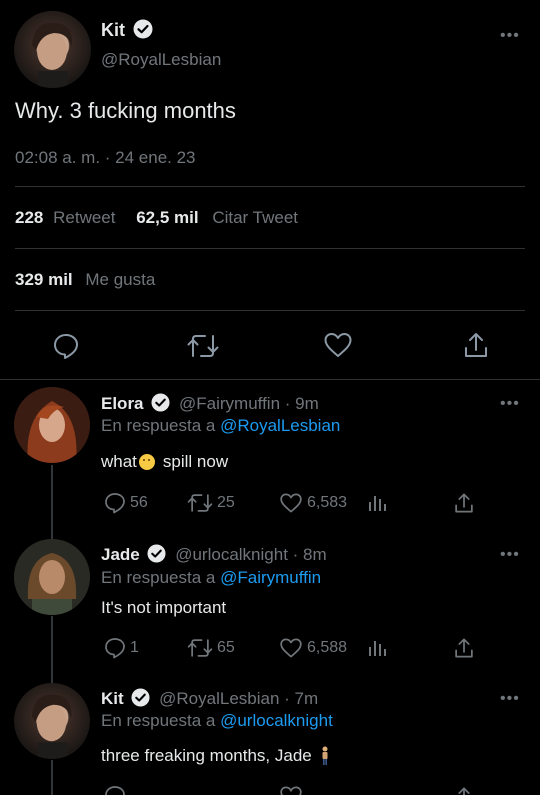 The height and width of the screenshot is (795, 540). Describe the element at coordinates (120, 554) in the screenshot. I see `author-name: Jade` at that location.